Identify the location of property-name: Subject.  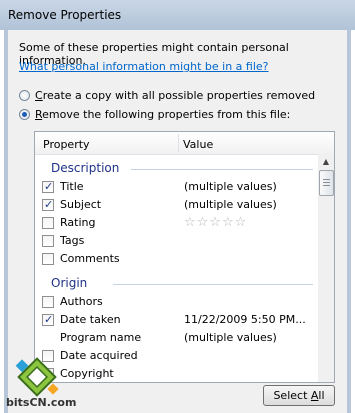
(81, 204).